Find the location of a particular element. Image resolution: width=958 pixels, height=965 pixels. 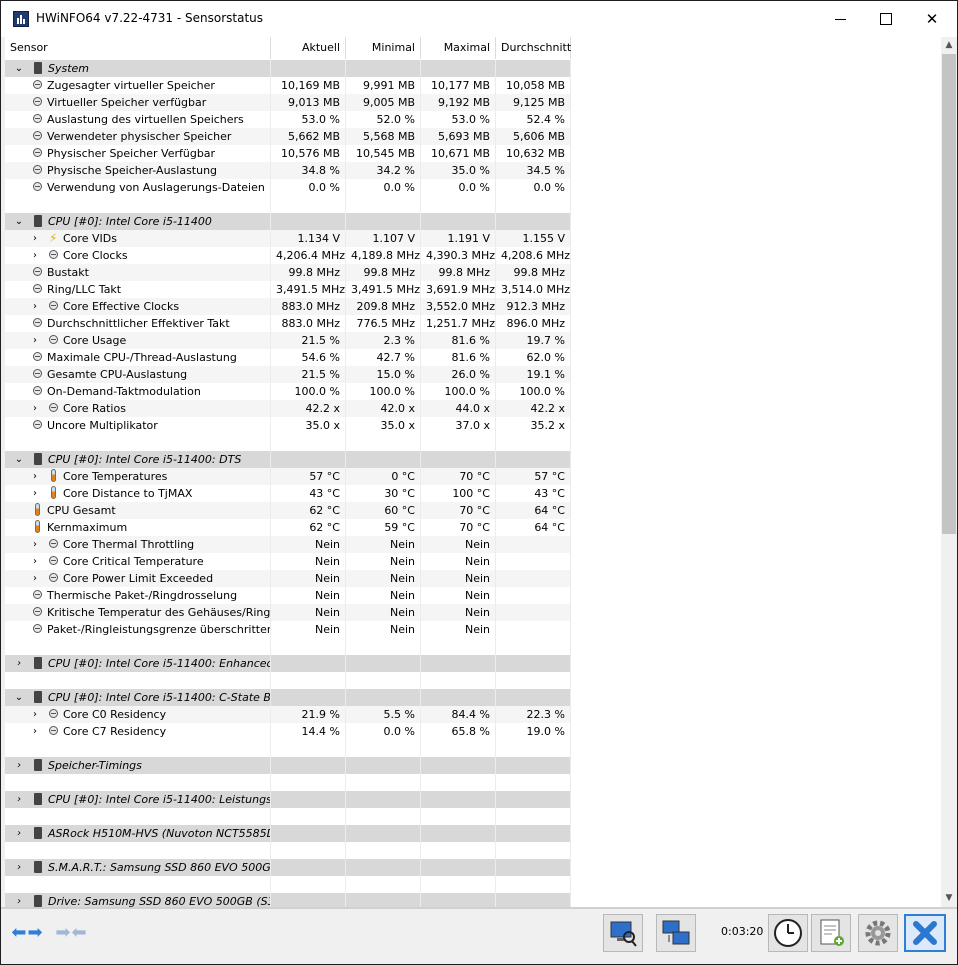

column-header-average: Durchschnitt is located at coordinates (533, 48).